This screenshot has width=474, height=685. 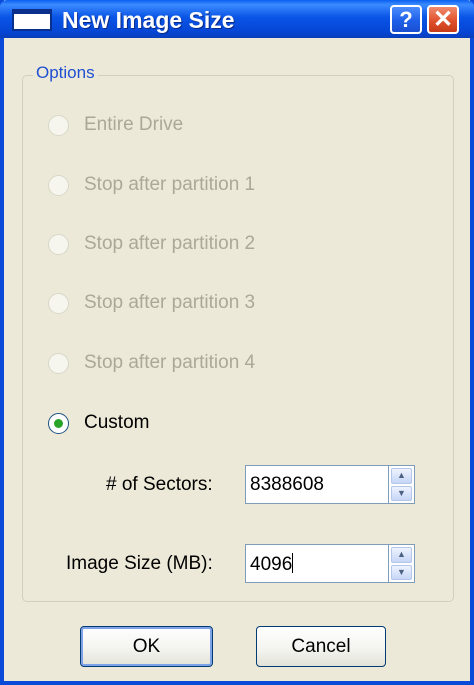 I want to click on text-caret, so click(x=293, y=563).